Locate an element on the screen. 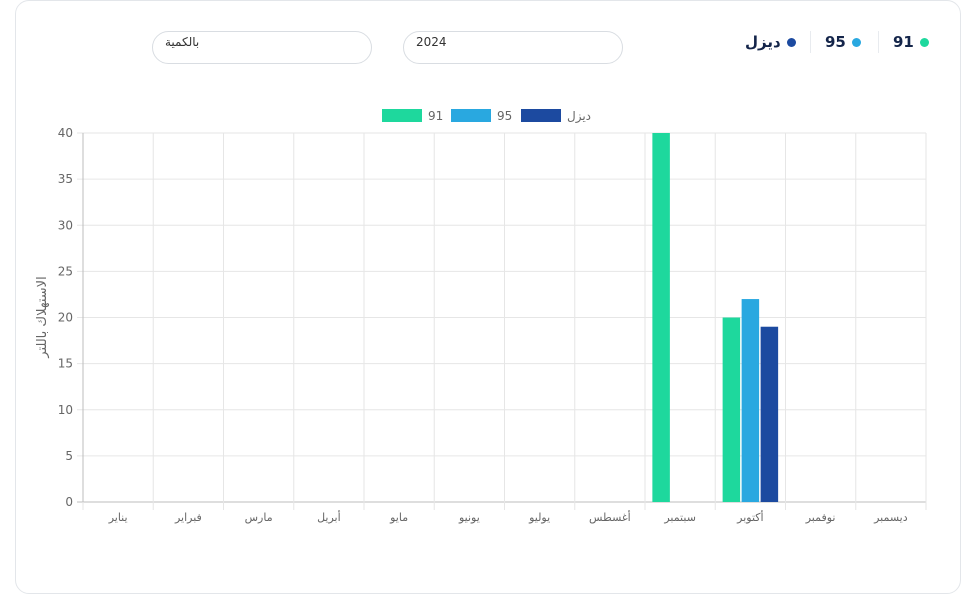  y-tick-label: 35 is located at coordinates (65, 179).